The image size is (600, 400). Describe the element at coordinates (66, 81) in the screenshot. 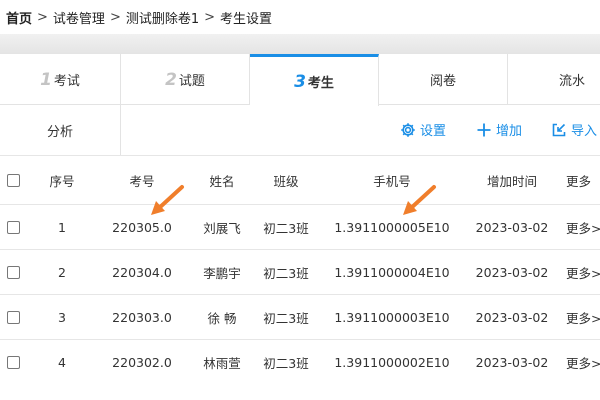

I see `tab-label: 考试` at that location.